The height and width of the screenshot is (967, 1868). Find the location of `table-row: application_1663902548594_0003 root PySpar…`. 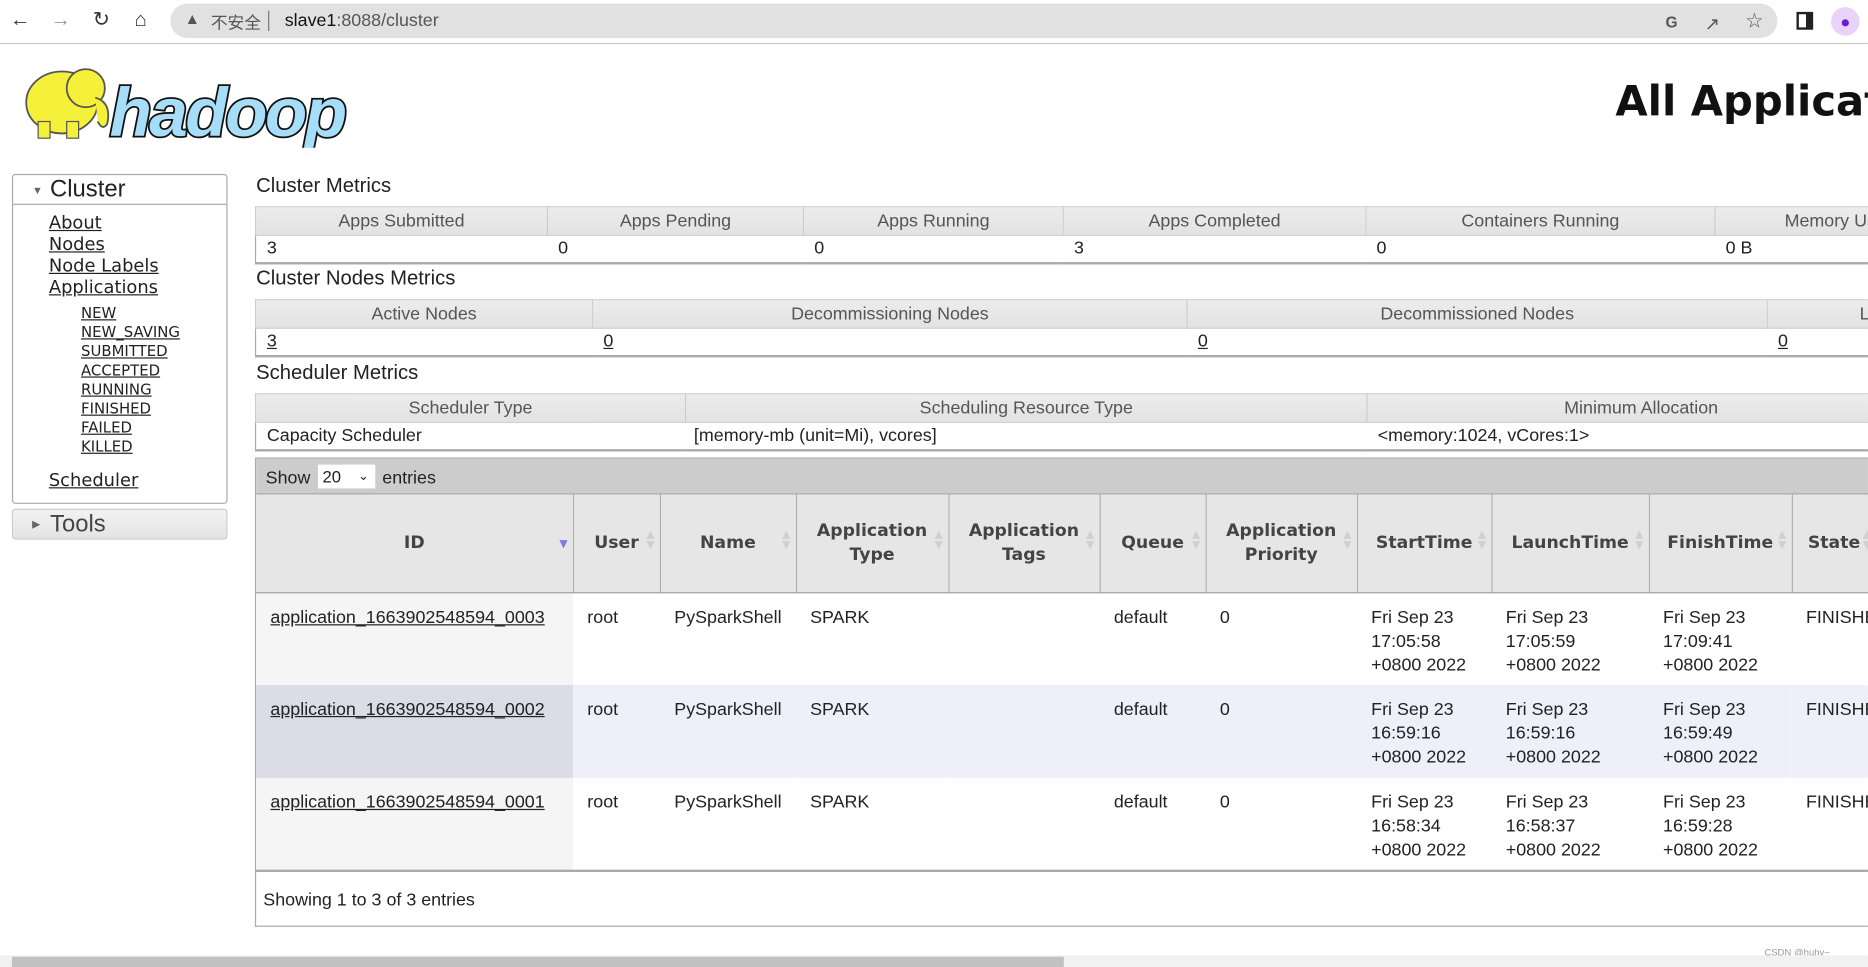

table-row: application_1663902548594_0003 root PySpar… is located at coordinates (1062, 638).